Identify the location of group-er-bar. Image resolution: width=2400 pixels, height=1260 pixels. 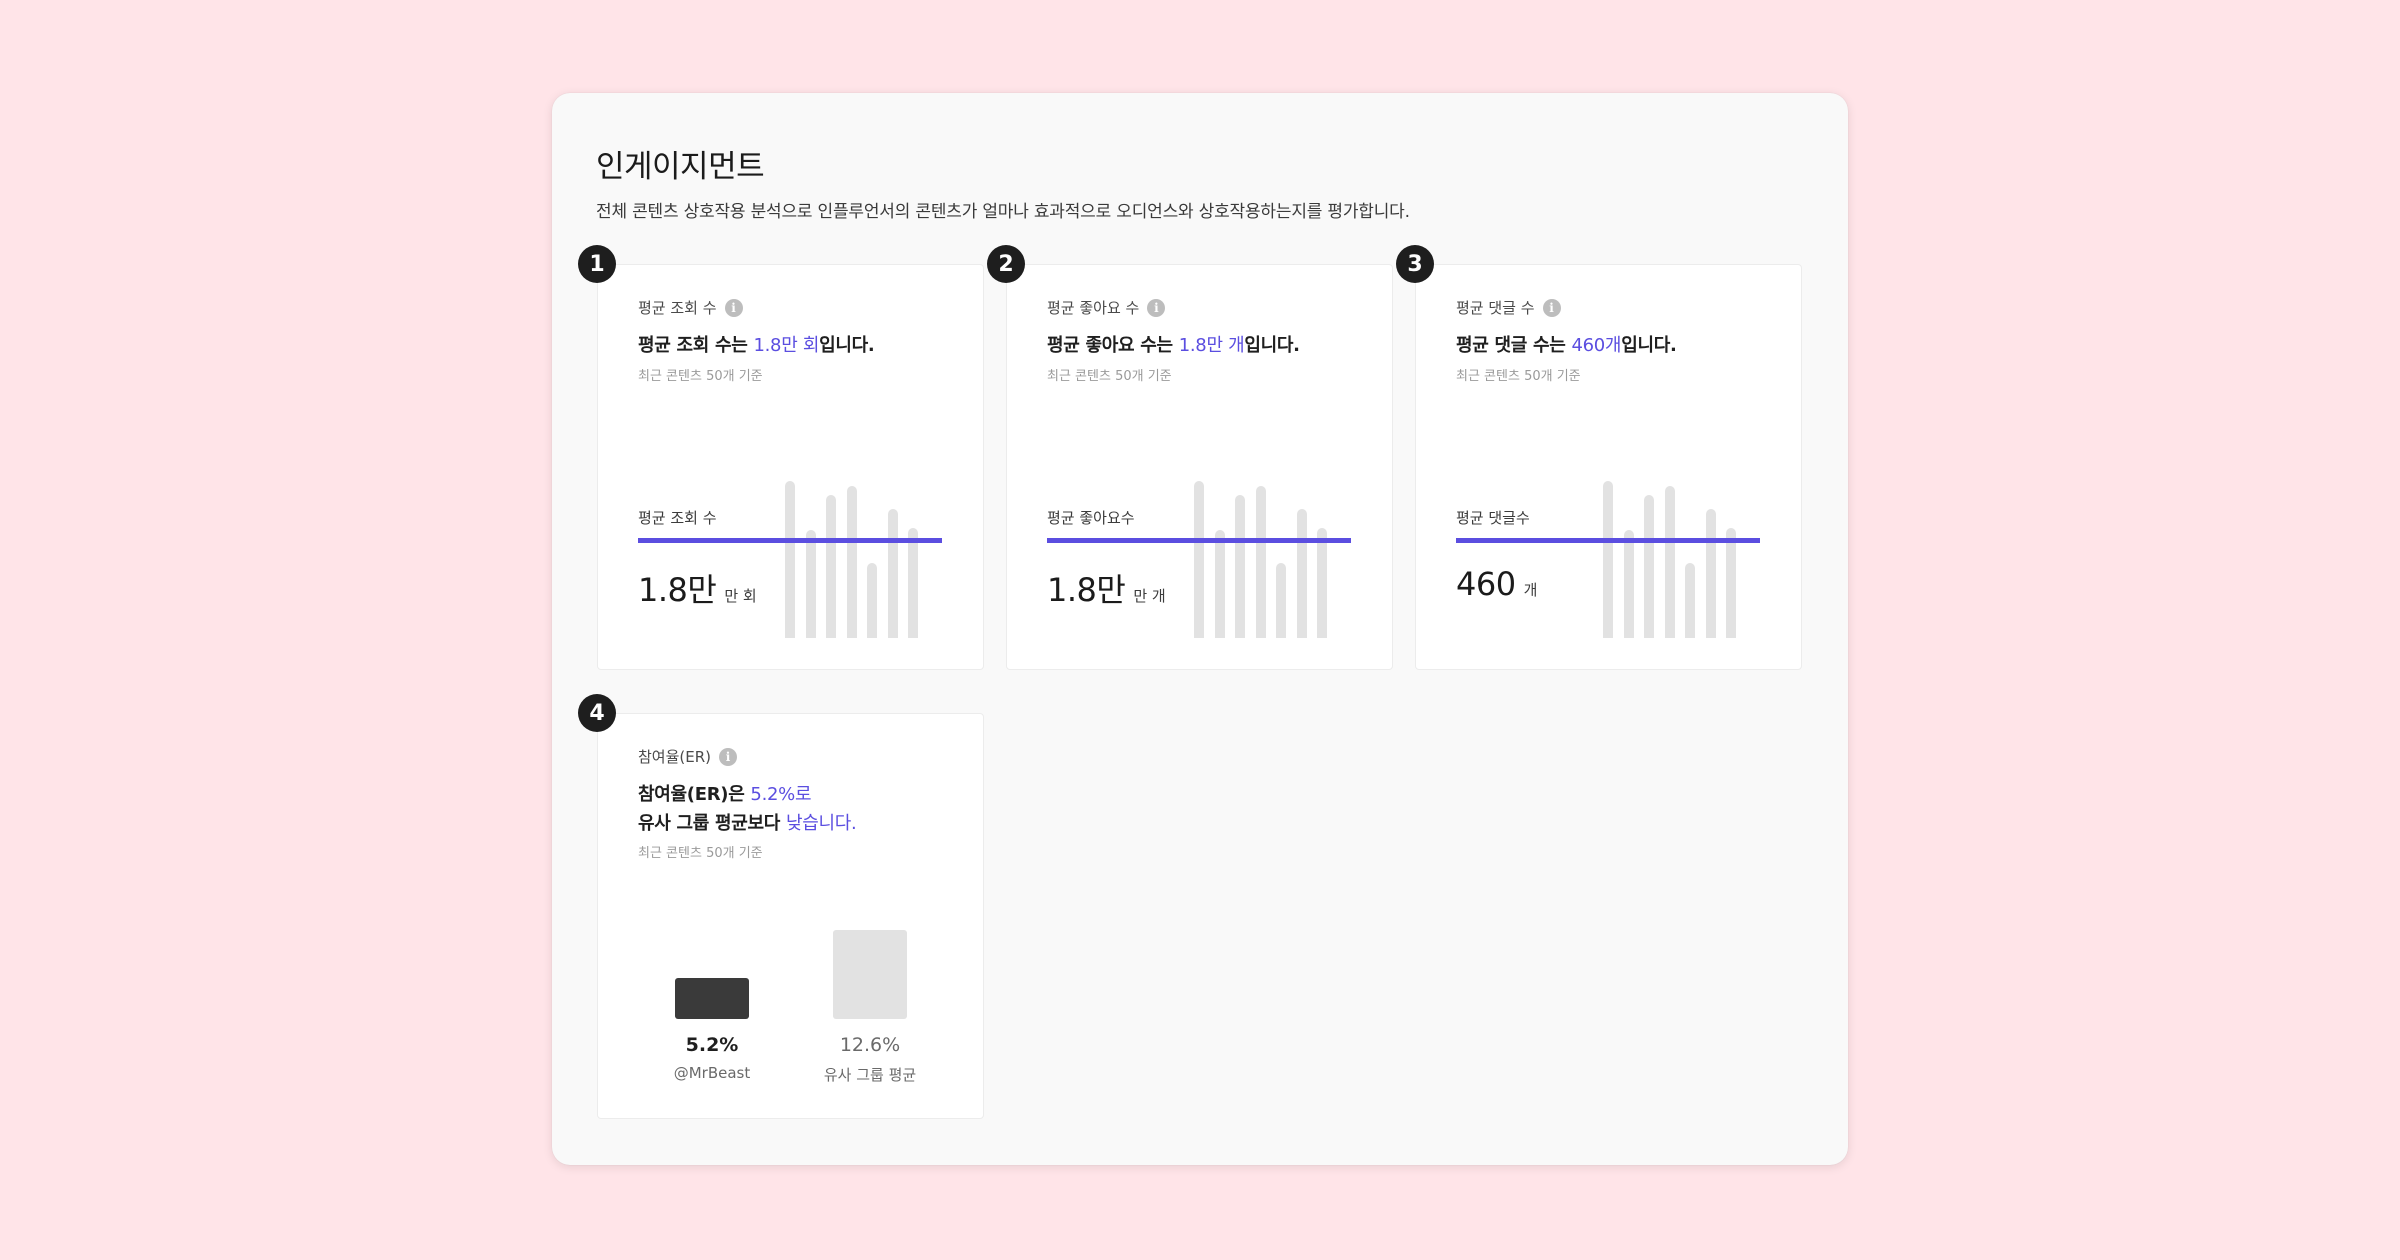
(870, 974).